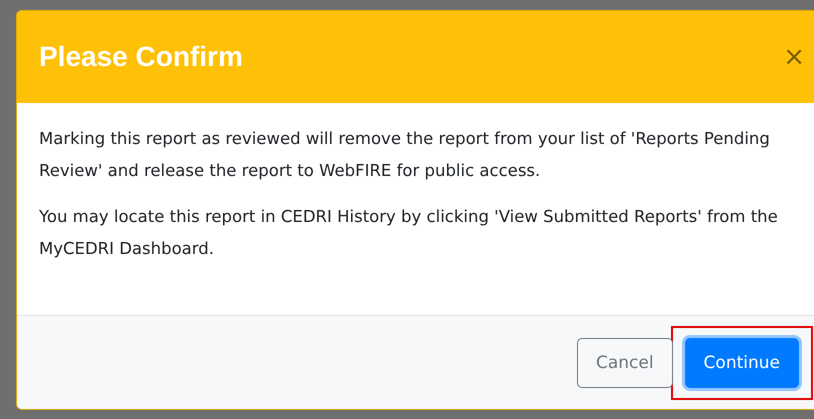 The height and width of the screenshot is (419, 814). I want to click on cancel-button: Cancel, so click(624, 363).